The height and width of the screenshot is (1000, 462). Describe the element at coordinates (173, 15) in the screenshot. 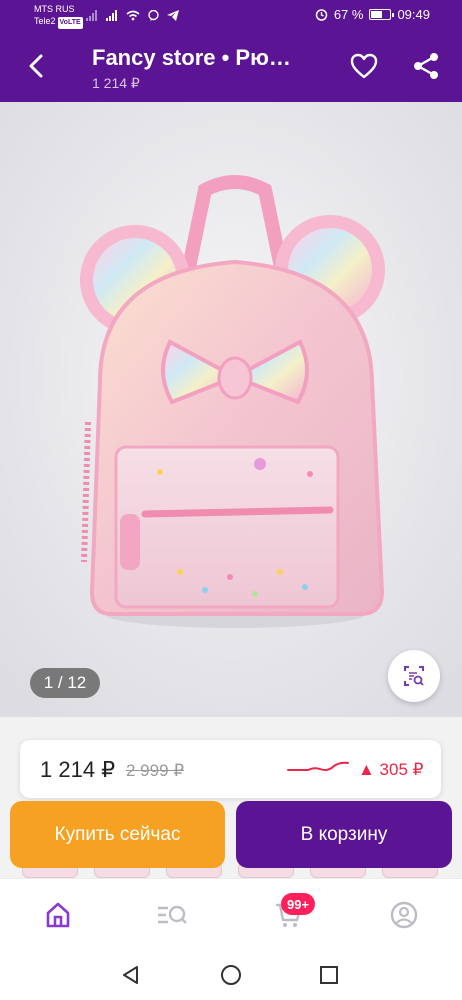

I see `telegram-icon` at that location.